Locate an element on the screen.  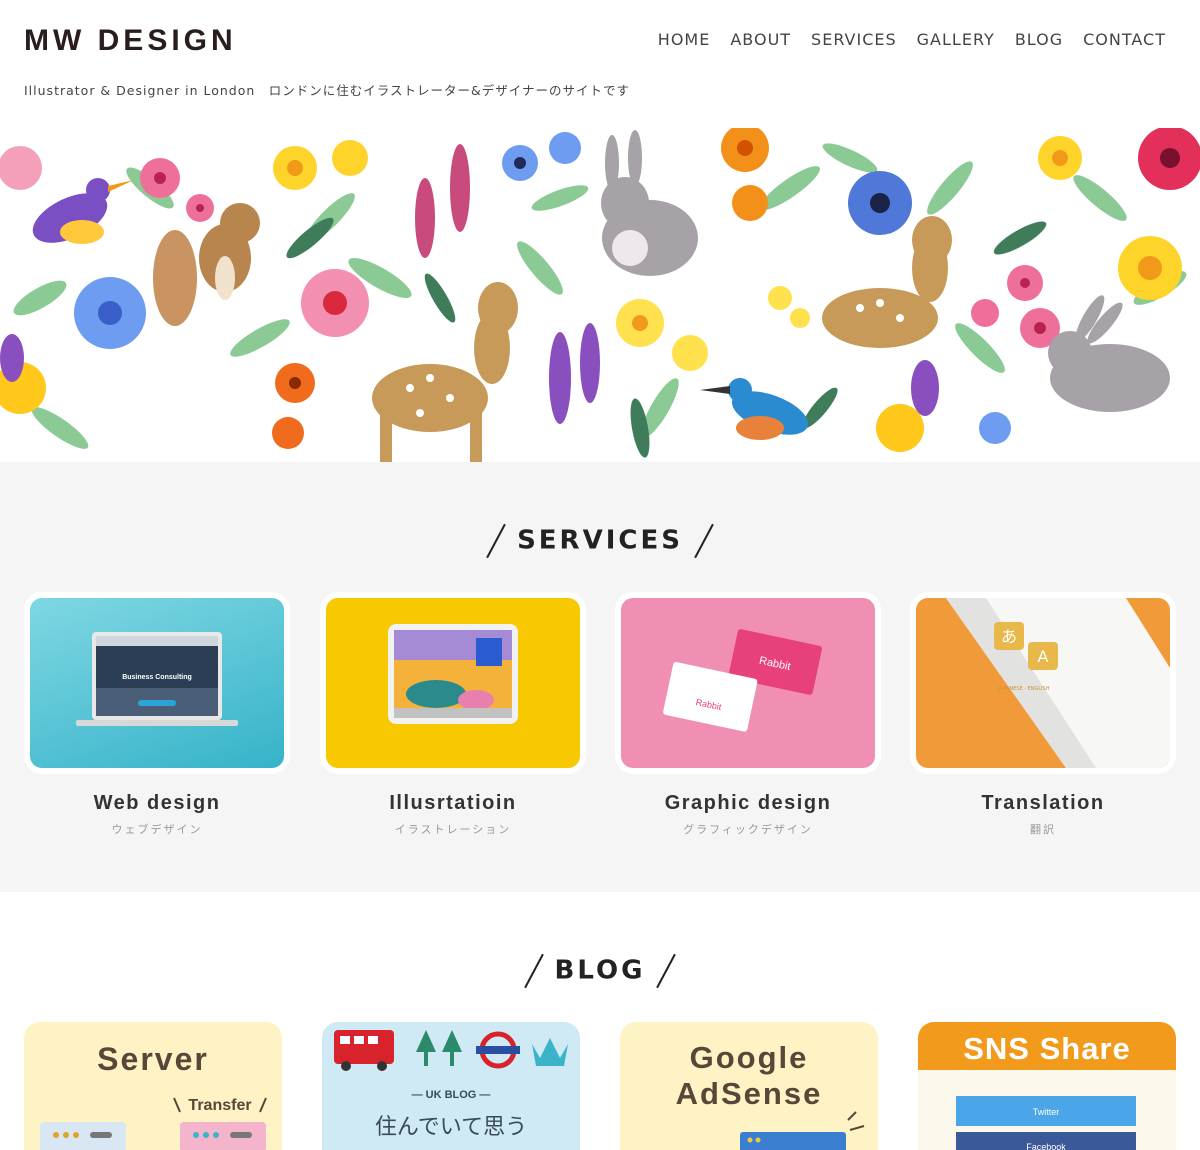
blog-heading: BLOG is located at coordinates (600, 971).